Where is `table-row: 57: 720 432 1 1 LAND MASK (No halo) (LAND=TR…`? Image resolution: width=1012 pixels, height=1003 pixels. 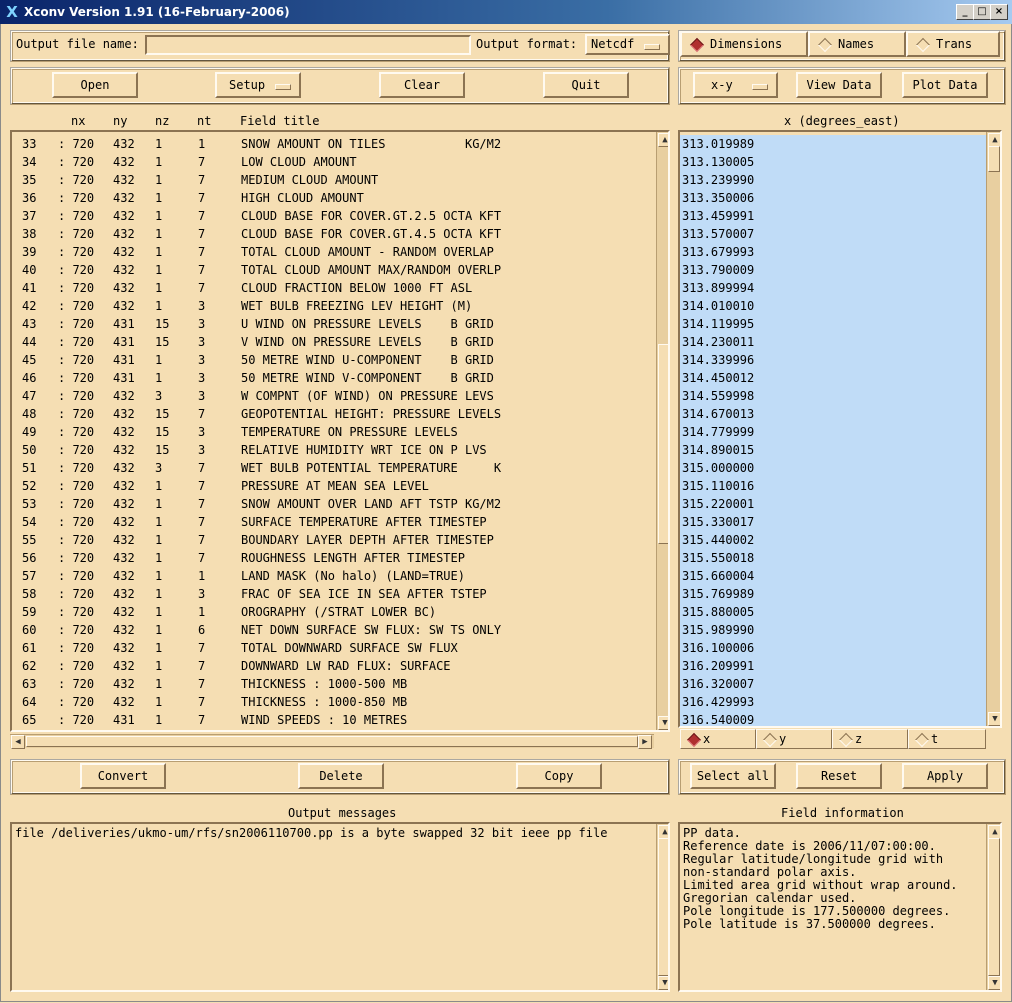 table-row: 57: 720 432 1 1 LAND MASK (No halo) (LAND=TR… is located at coordinates (332, 576).